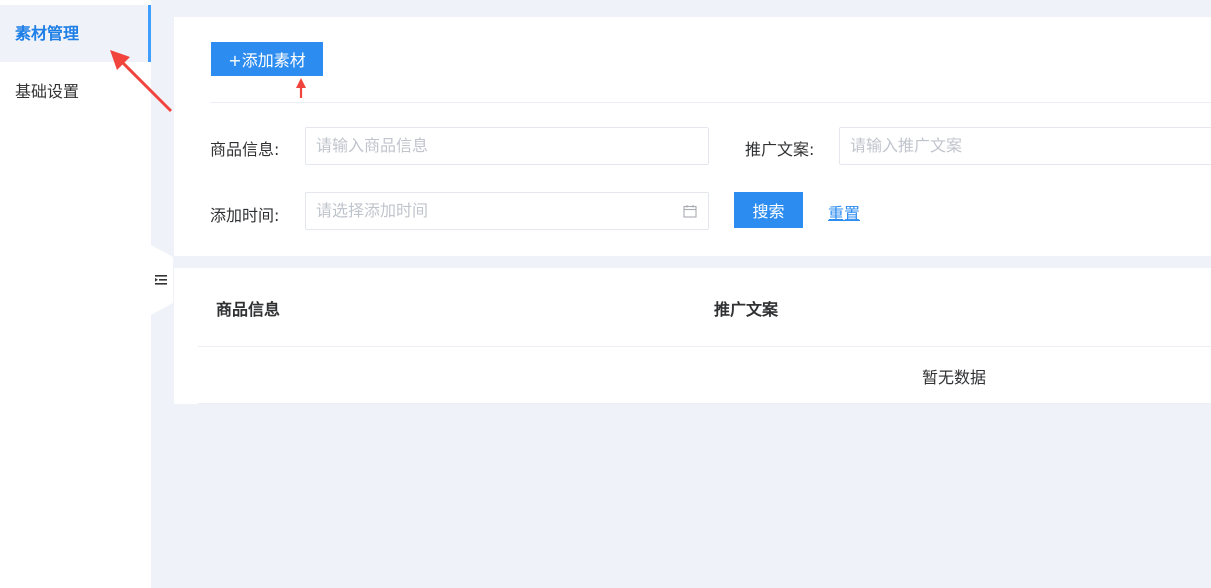  Describe the element at coordinates (704, 403) in the screenshot. I see `table-bottom-border` at that location.